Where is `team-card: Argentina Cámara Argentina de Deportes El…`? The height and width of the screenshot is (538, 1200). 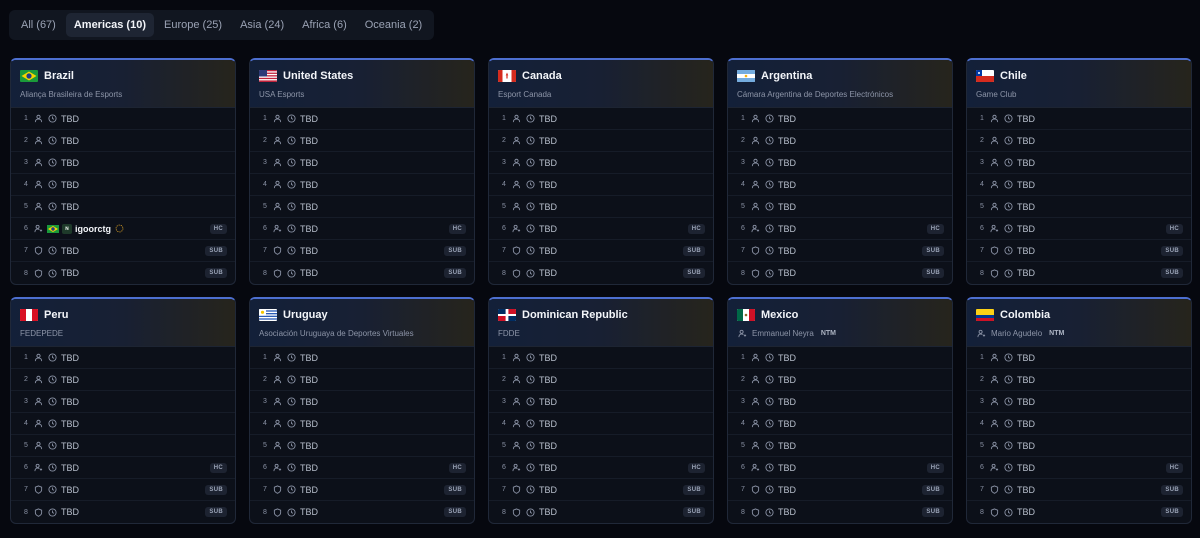
team-card: Argentina Cámara Argentina de Deportes El… is located at coordinates (840, 171).